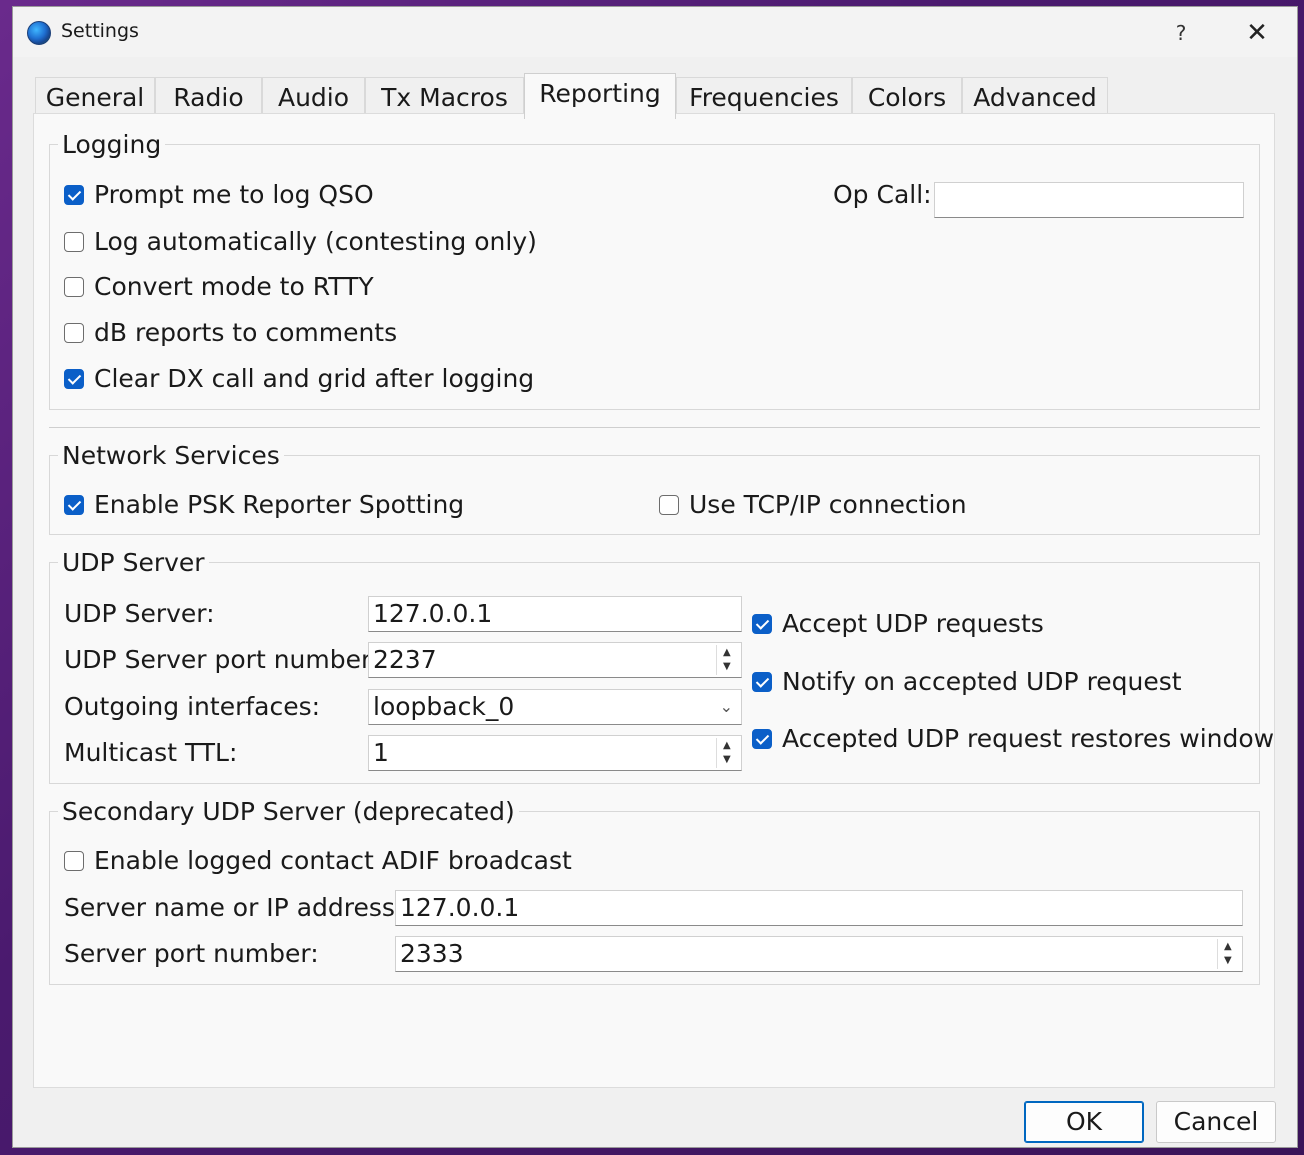  Describe the element at coordinates (313, 97) in the screenshot. I see `tab-audio: Audio` at that location.